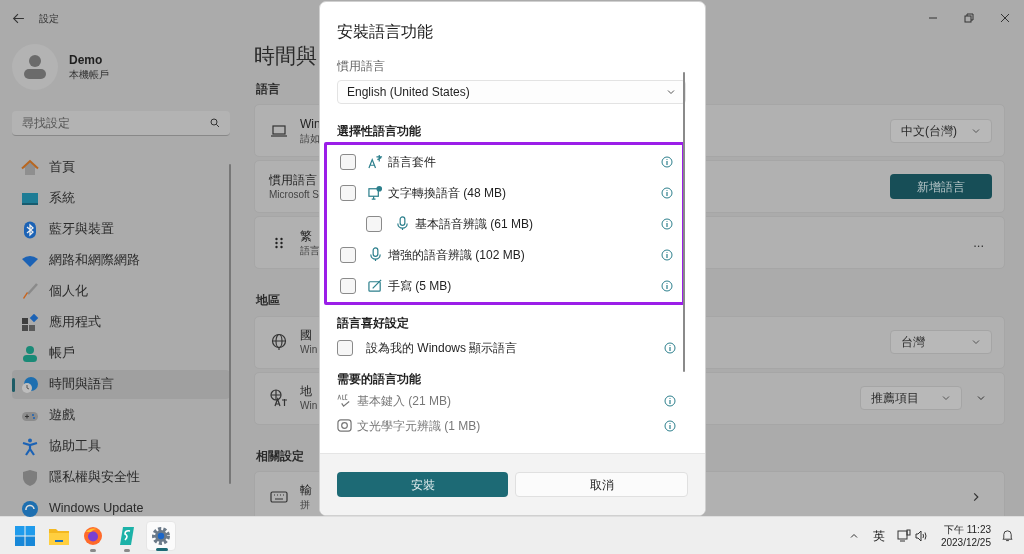 This screenshot has width=1024, height=554. Describe the element at coordinates (379, 131) in the screenshot. I see `section-heading: 選擇性語言功能` at that location.